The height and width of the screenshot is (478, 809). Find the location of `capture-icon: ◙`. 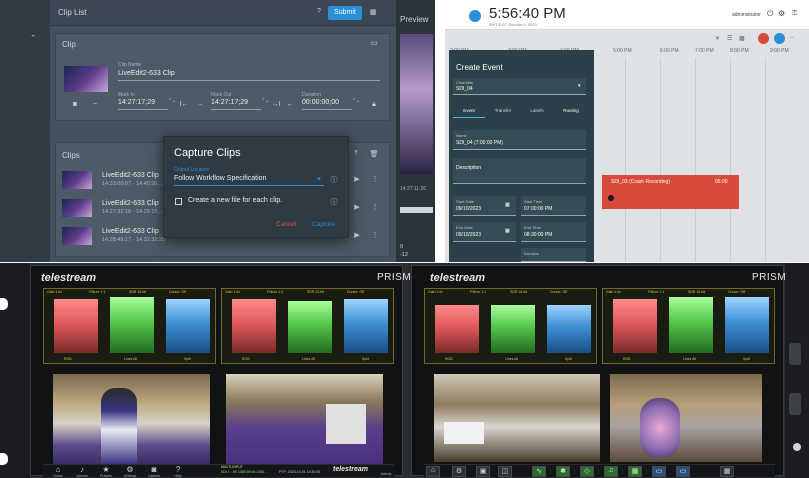

capture-icon: ◙ is located at coordinates (154, 469).